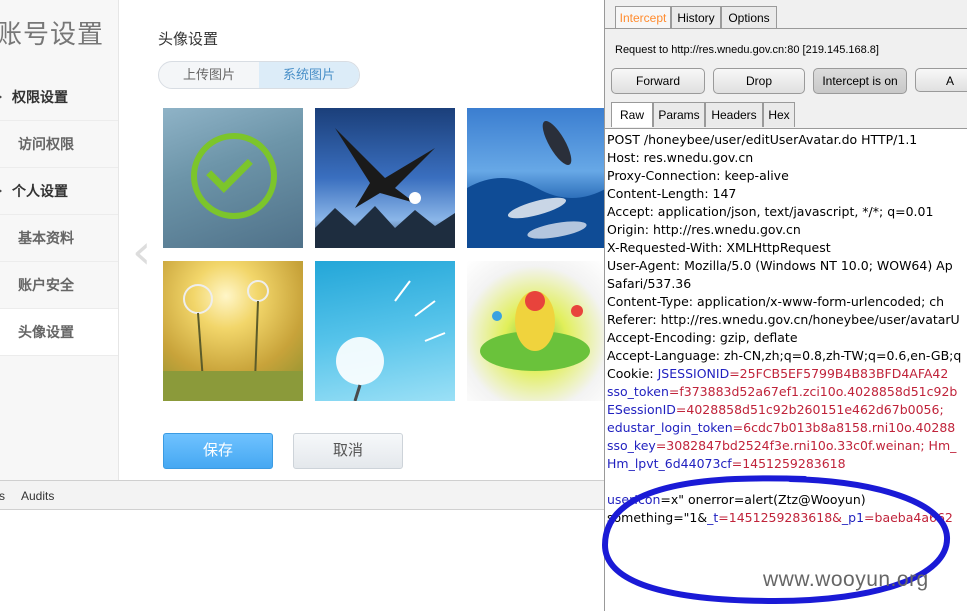 The height and width of the screenshot is (612, 967). Describe the element at coordinates (698, 175) in the screenshot. I see `header-proxy-connection: Proxy-Connection: keep-alive` at that location.